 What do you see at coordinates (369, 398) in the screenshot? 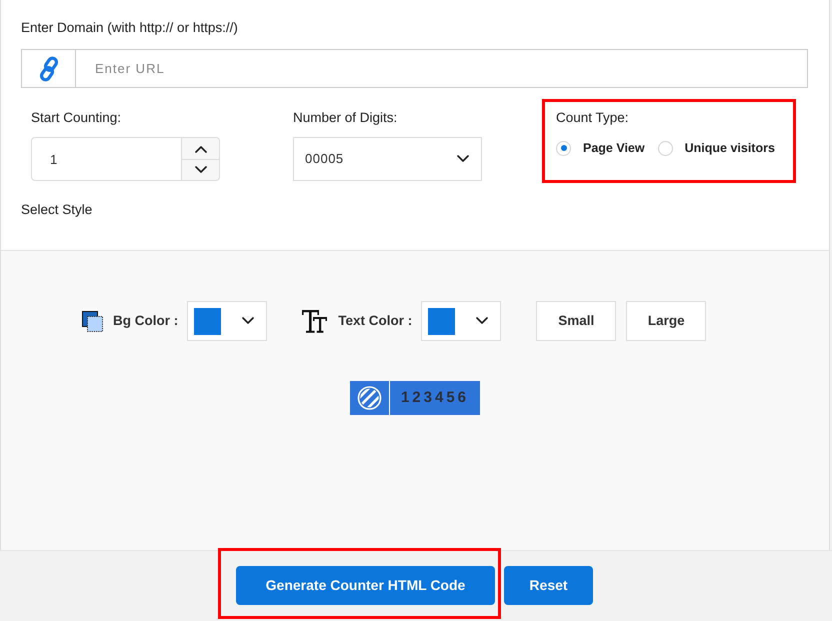
I see `striped-globe-icon` at bounding box center [369, 398].